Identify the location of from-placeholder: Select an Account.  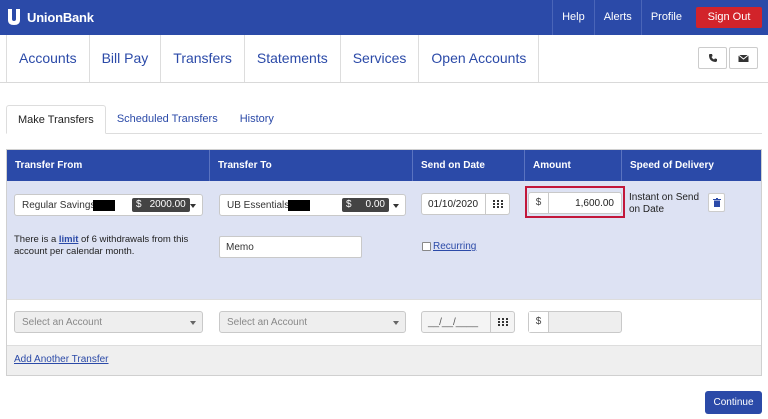
(62, 322).